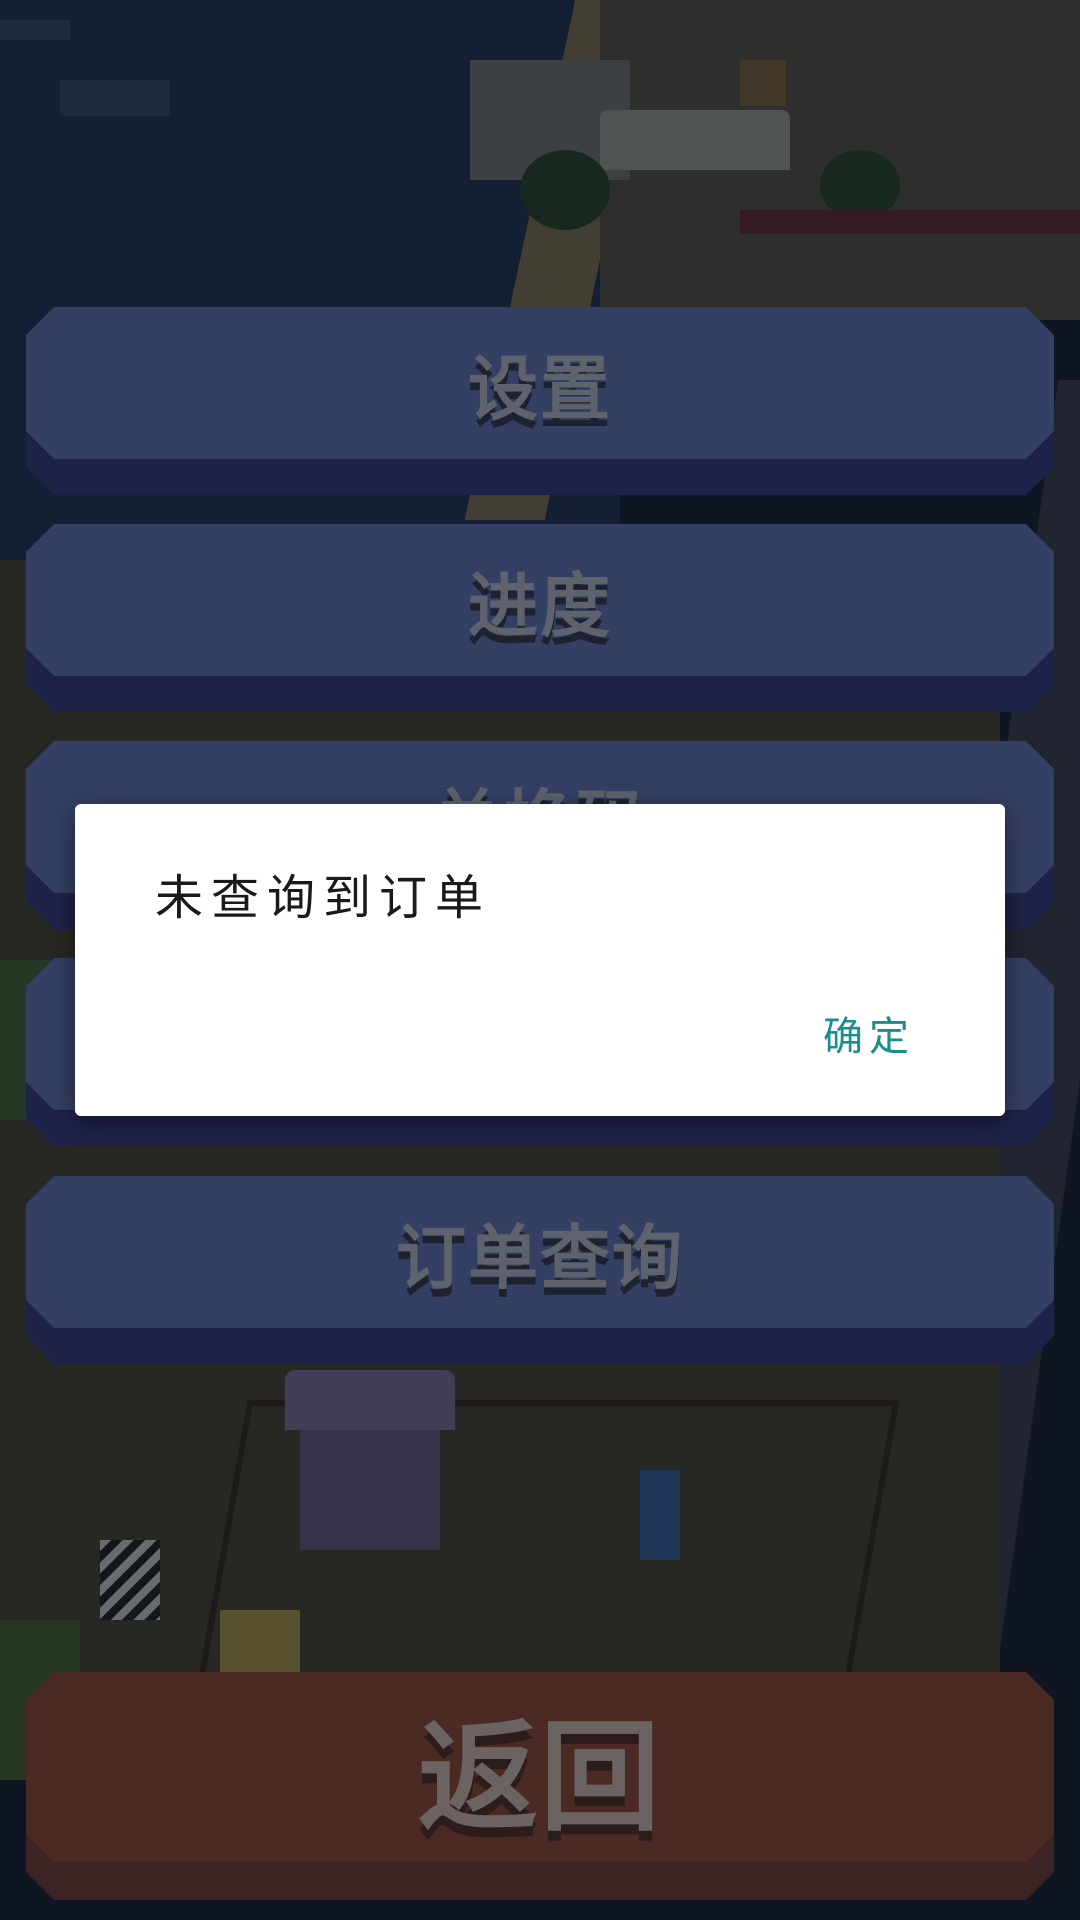 Image resolution: width=1080 pixels, height=1920 pixels. I want to click on progress-button-label: 进度, so click(540, 605).